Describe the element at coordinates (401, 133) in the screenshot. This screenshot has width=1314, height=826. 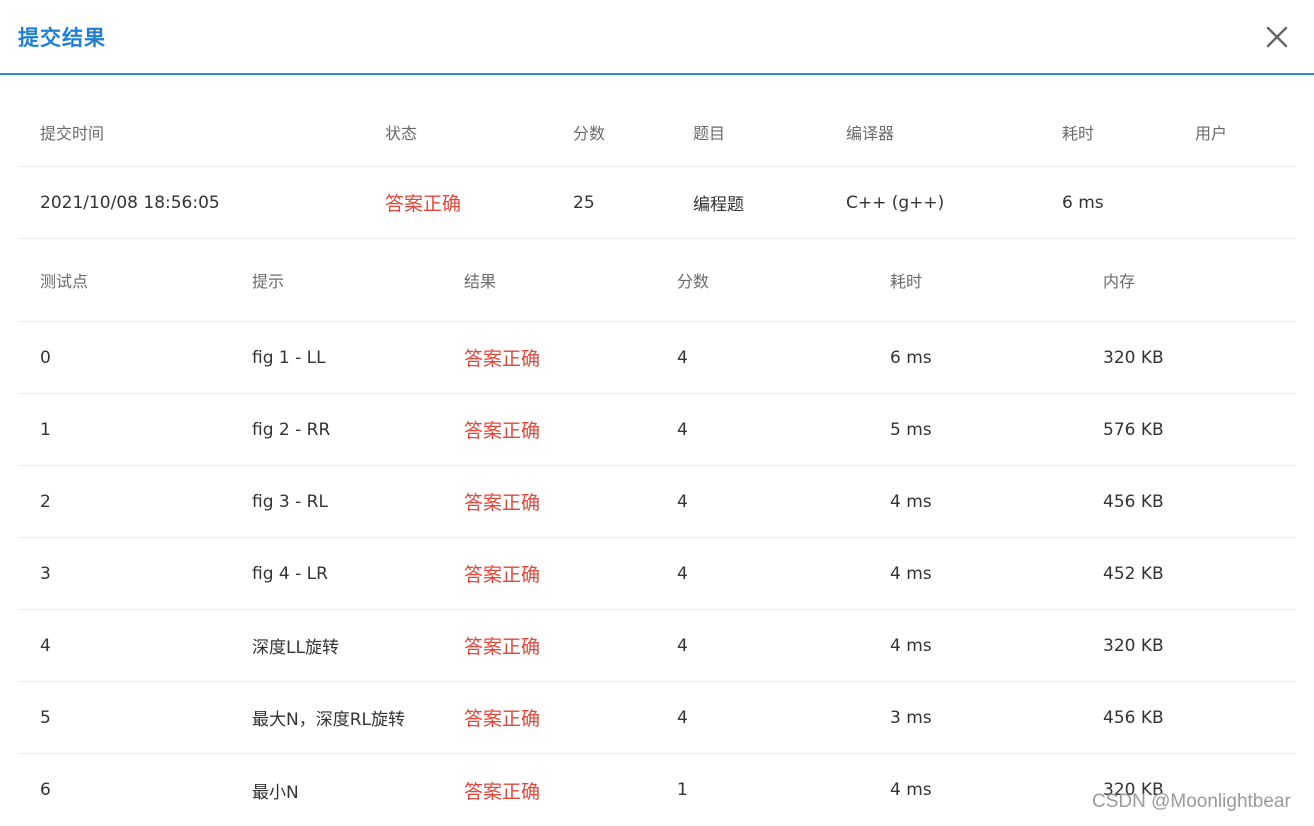
I see `header-status: 状态` at that location.